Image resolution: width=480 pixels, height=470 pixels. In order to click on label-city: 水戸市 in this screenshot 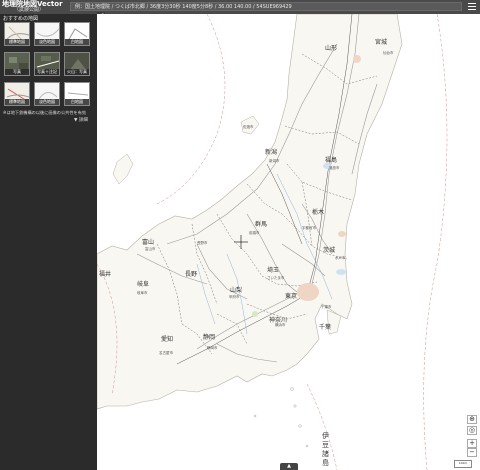, I will do `click(340, 257)`.